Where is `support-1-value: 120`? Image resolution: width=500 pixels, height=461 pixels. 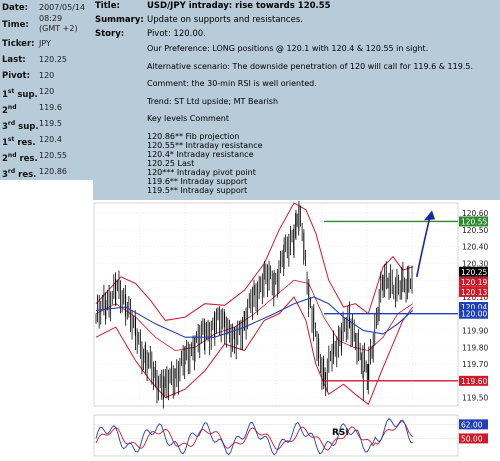
support-1-value: 120 is located at coordinates (47, 91).